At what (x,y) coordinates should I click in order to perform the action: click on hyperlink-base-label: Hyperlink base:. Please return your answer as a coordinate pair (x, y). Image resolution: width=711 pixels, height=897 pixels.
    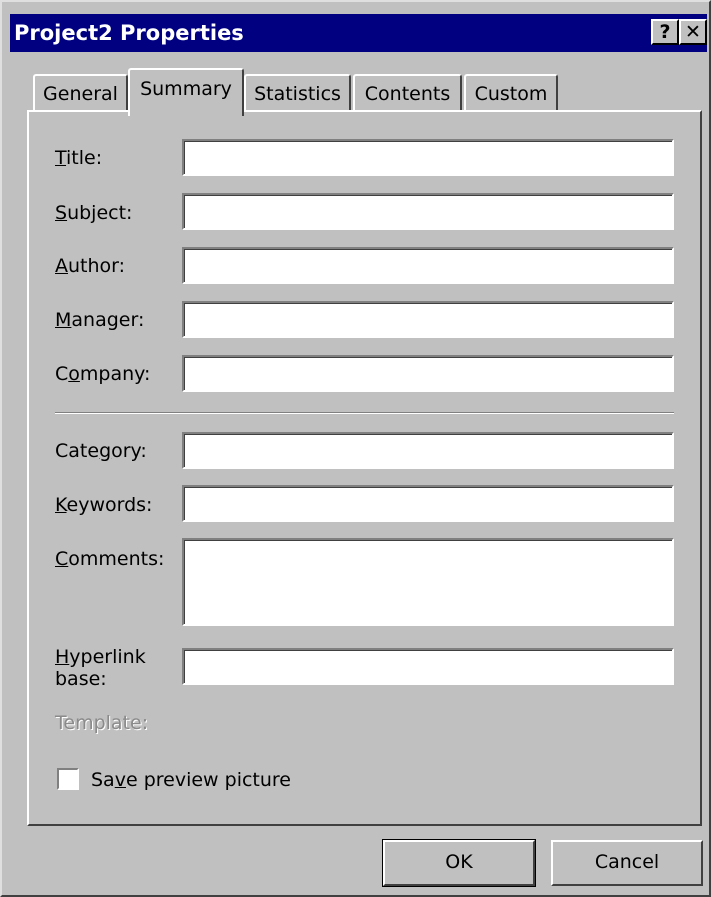
    Looking at the image, I should click on (100, 668).